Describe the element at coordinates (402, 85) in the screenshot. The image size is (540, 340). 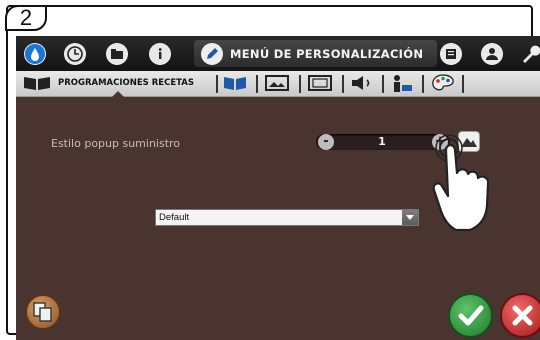
I see `person-icon` at that location.